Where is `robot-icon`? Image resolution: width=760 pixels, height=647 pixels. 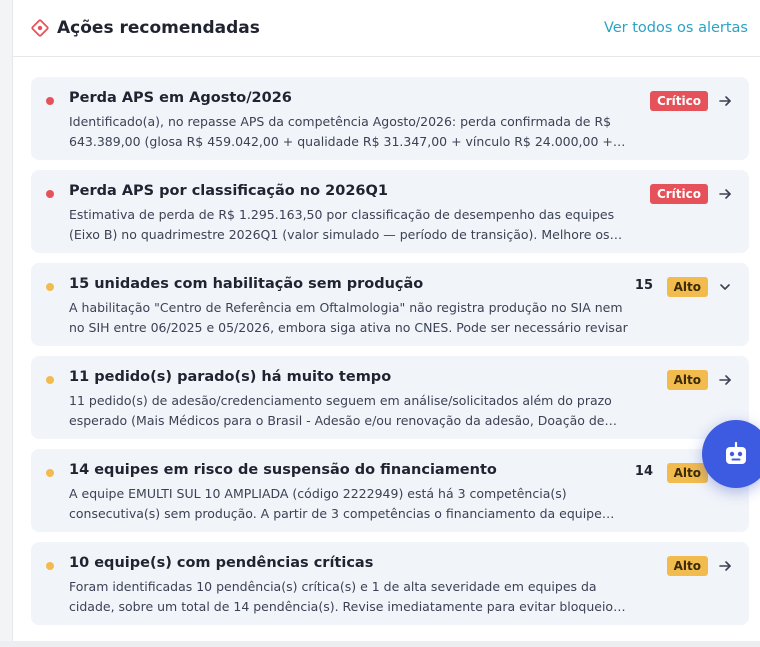 robot-icon is located at coordinates (736, 454).